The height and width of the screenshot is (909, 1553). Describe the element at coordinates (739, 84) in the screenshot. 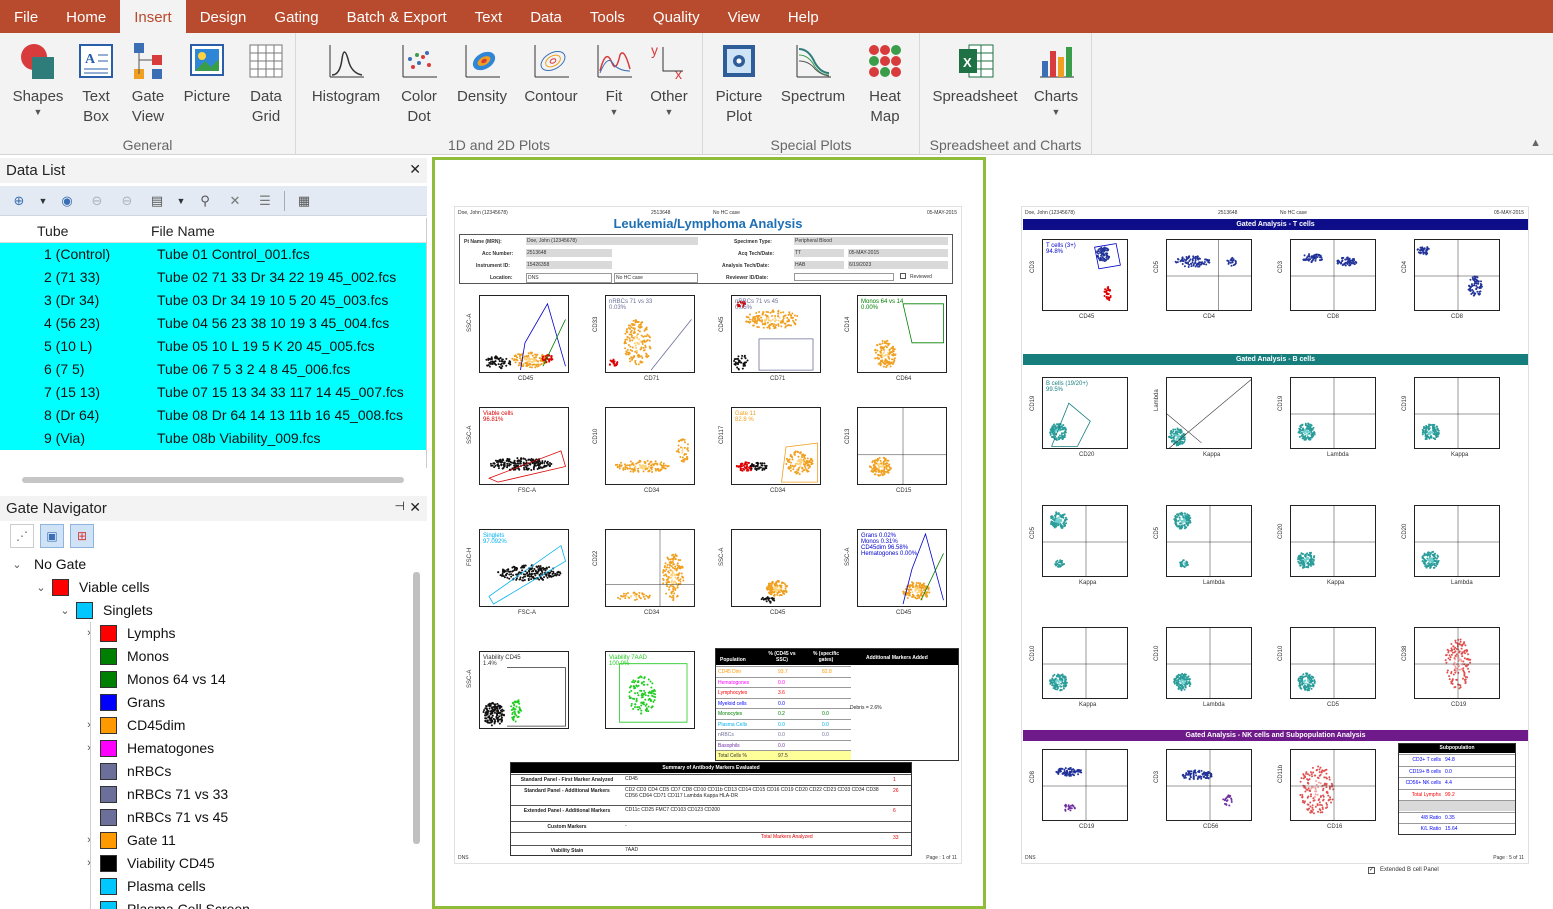

I see `picture-plot-button: Picture Plot` at that location.